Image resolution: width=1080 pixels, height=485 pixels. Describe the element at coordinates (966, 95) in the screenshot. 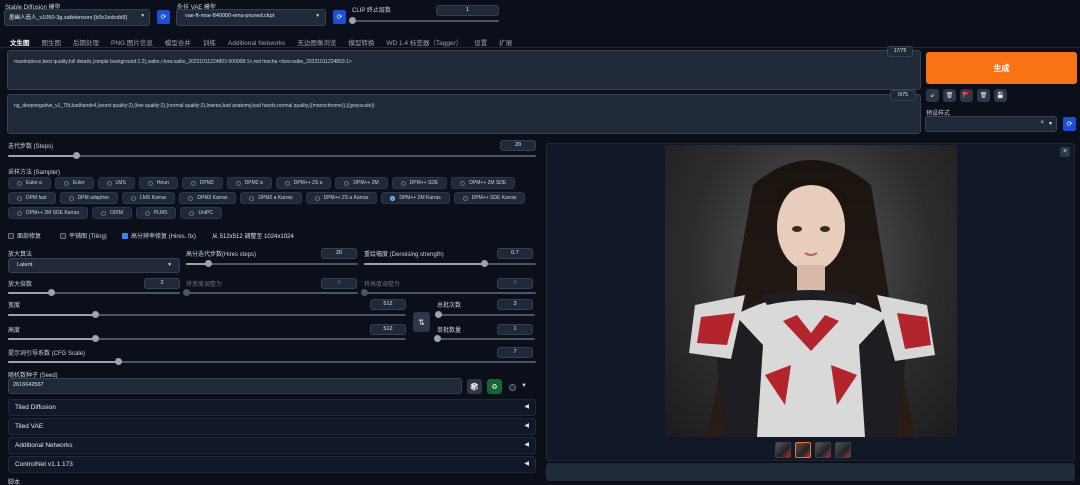

I see `tool-button-2: 🚩` at that location.